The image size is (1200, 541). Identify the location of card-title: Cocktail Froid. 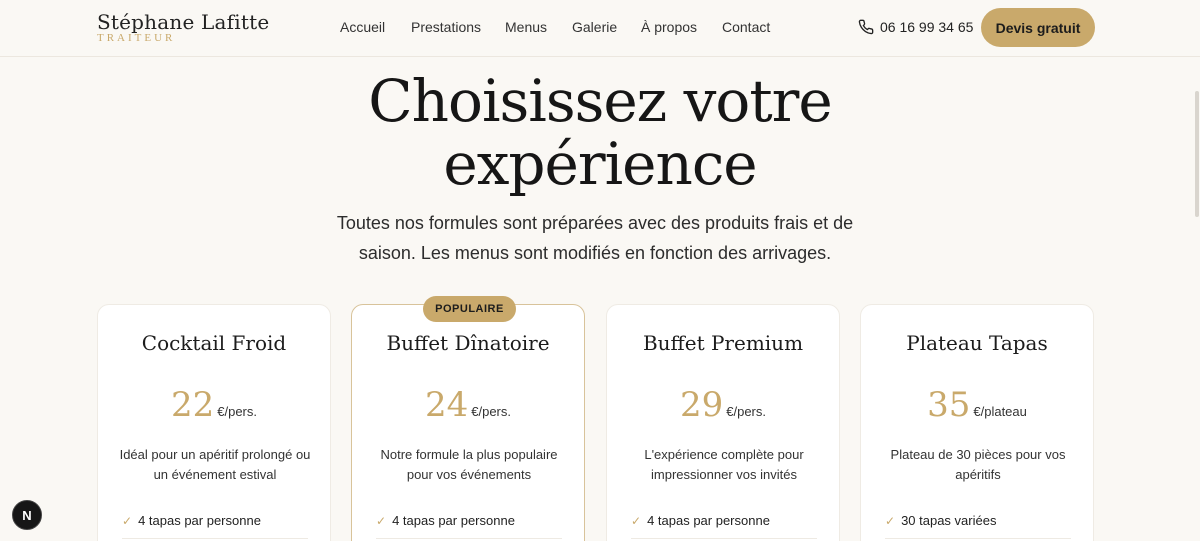
(214, 343).